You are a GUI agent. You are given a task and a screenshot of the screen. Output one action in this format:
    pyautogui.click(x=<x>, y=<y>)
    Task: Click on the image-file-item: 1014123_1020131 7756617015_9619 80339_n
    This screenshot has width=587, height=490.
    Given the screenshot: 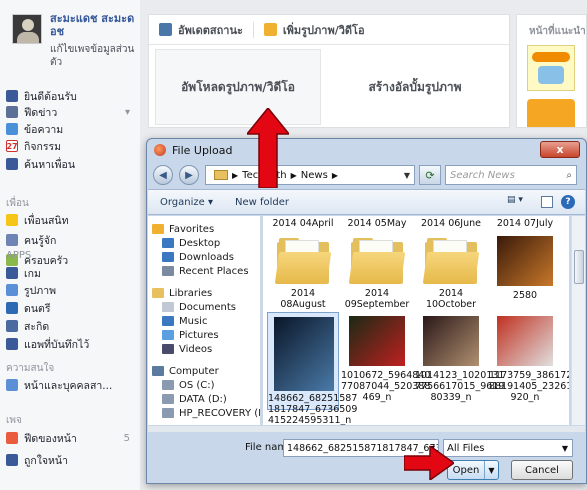 What is the action you would take?
    pyautogui.click(x=459, y=361)
    